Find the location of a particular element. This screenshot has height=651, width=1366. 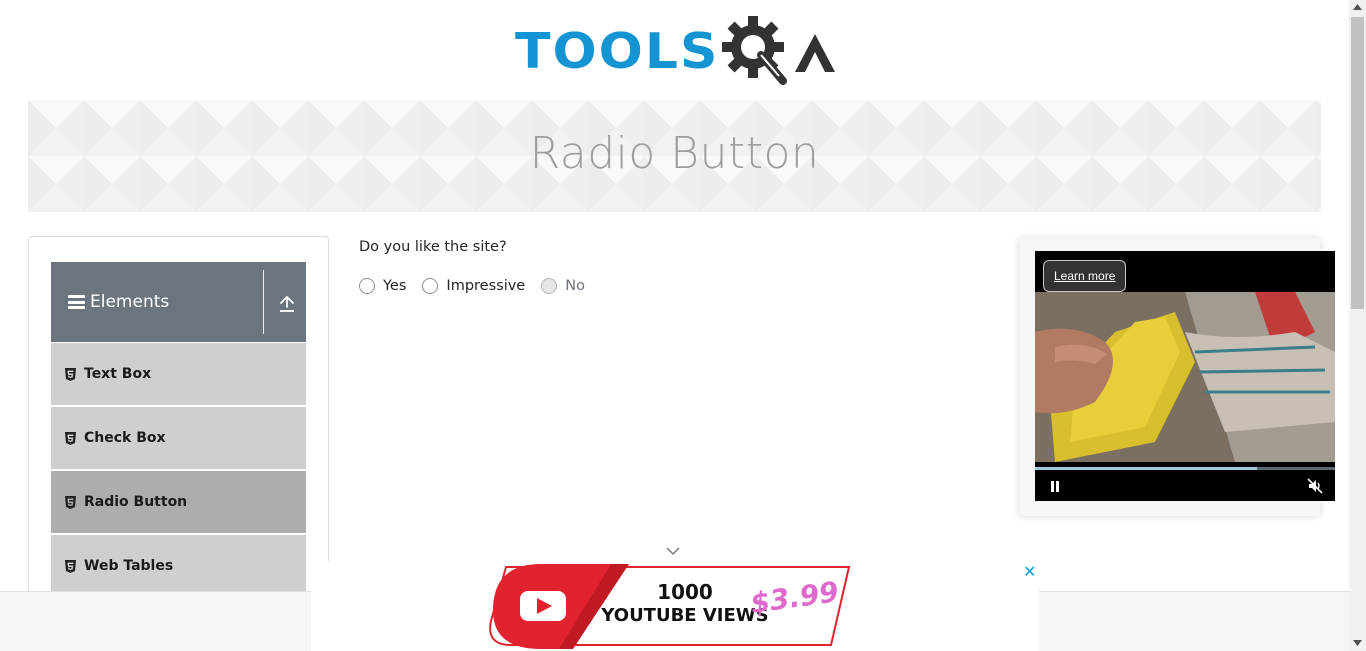

ad-views-count: 1000 is located at coordinates (685, 592).